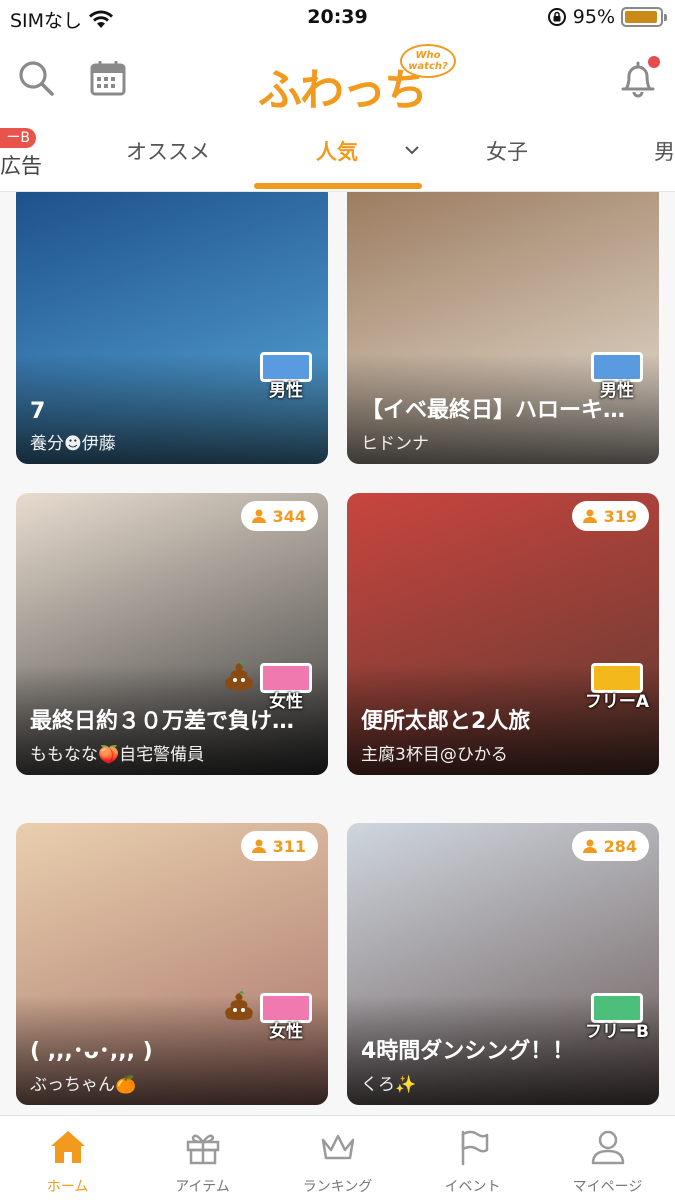 The width and height of the screenshot is (675, 1200). Describe the element at coordinates (428, 66) in the screenshot. I see `logo-bubble-line2: watch?` at that location.